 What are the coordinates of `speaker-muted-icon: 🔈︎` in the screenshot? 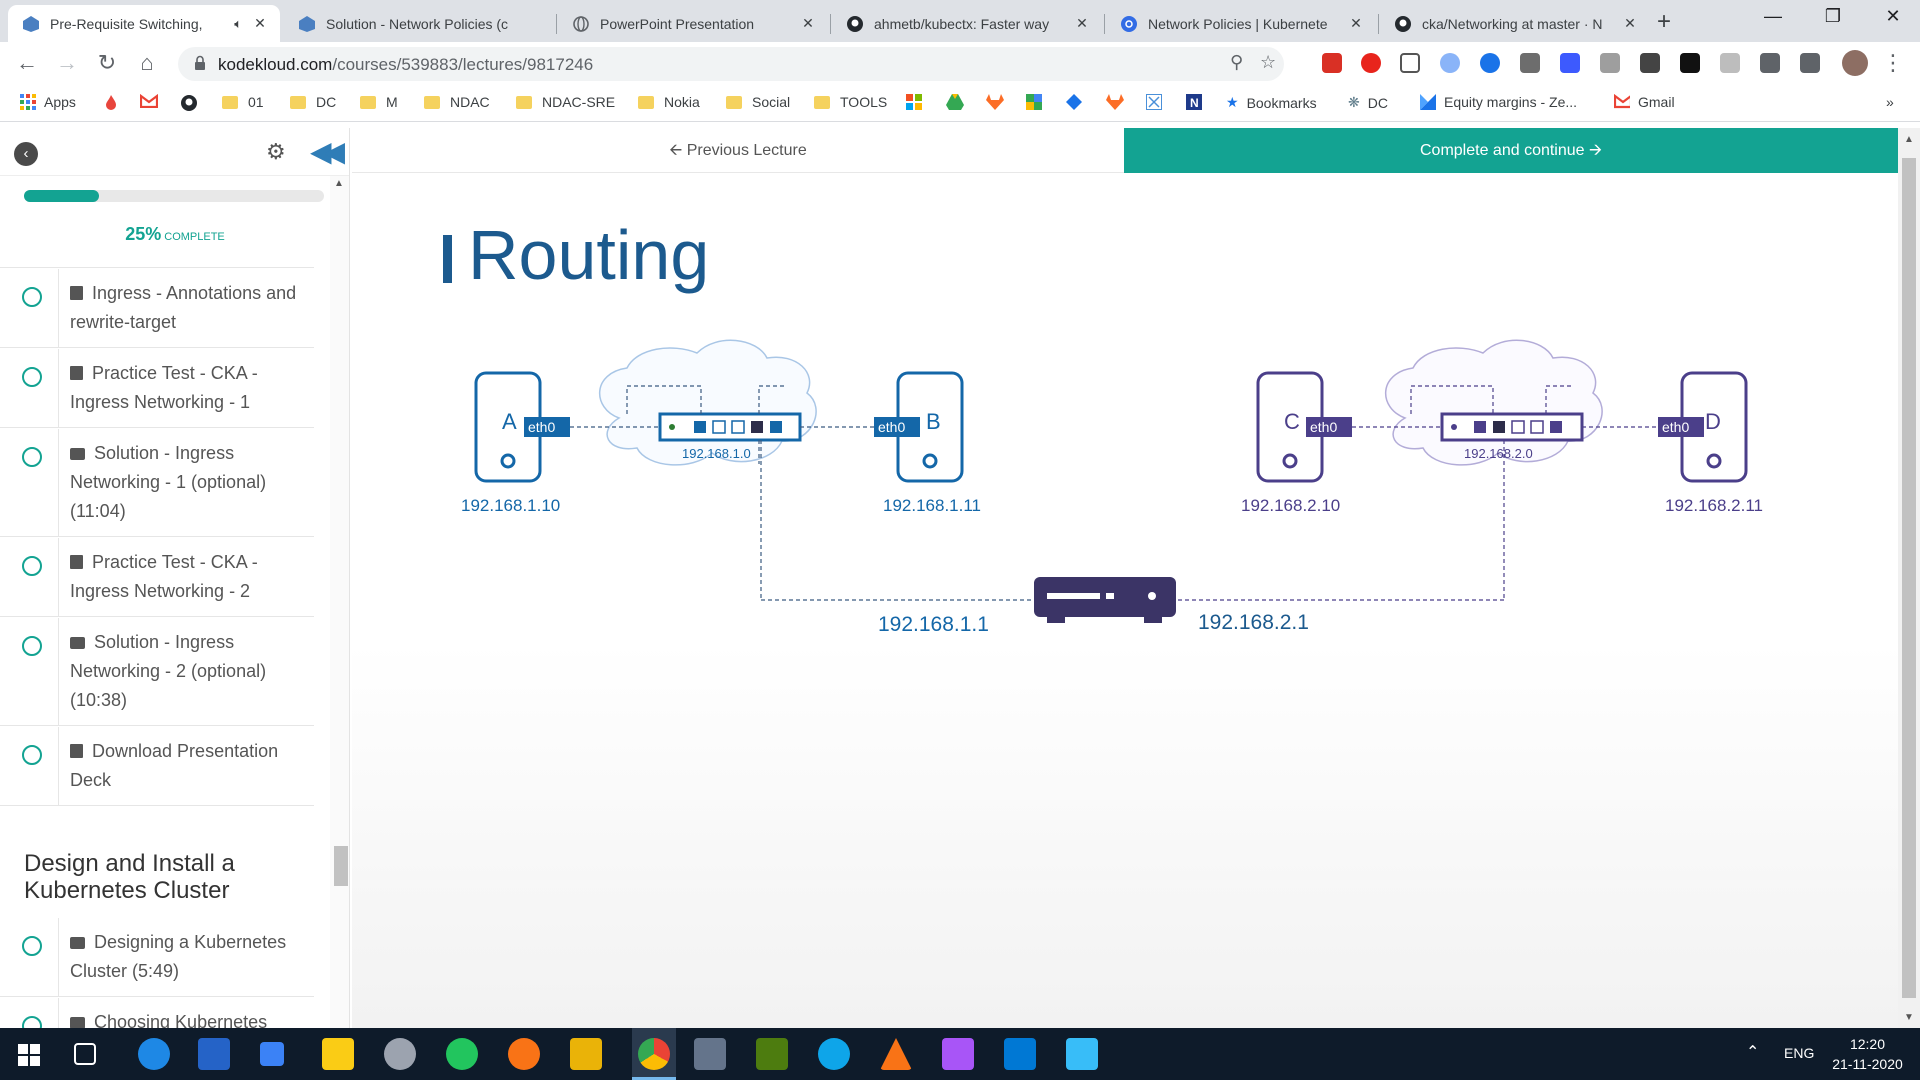 It's located at (238, 24).